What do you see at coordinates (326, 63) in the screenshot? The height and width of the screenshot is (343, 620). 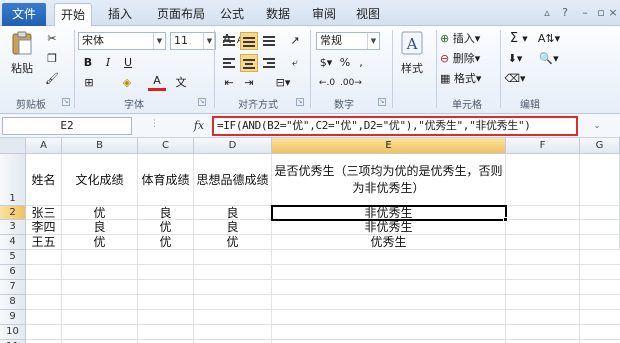 I see `currency-icon: $▾` at bounding box center [326, 63].